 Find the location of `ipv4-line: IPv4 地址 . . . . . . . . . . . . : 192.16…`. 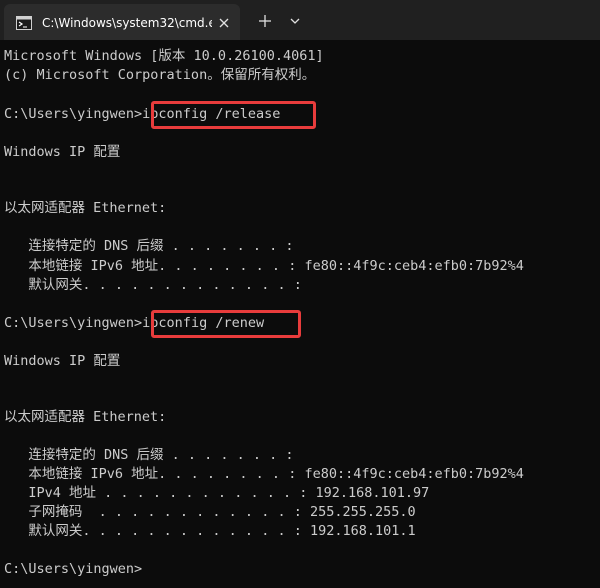

ipv4-line: IPv4 地址 . . . . . . . . . . . . : 192.16… is located at coordinates (217, 493).